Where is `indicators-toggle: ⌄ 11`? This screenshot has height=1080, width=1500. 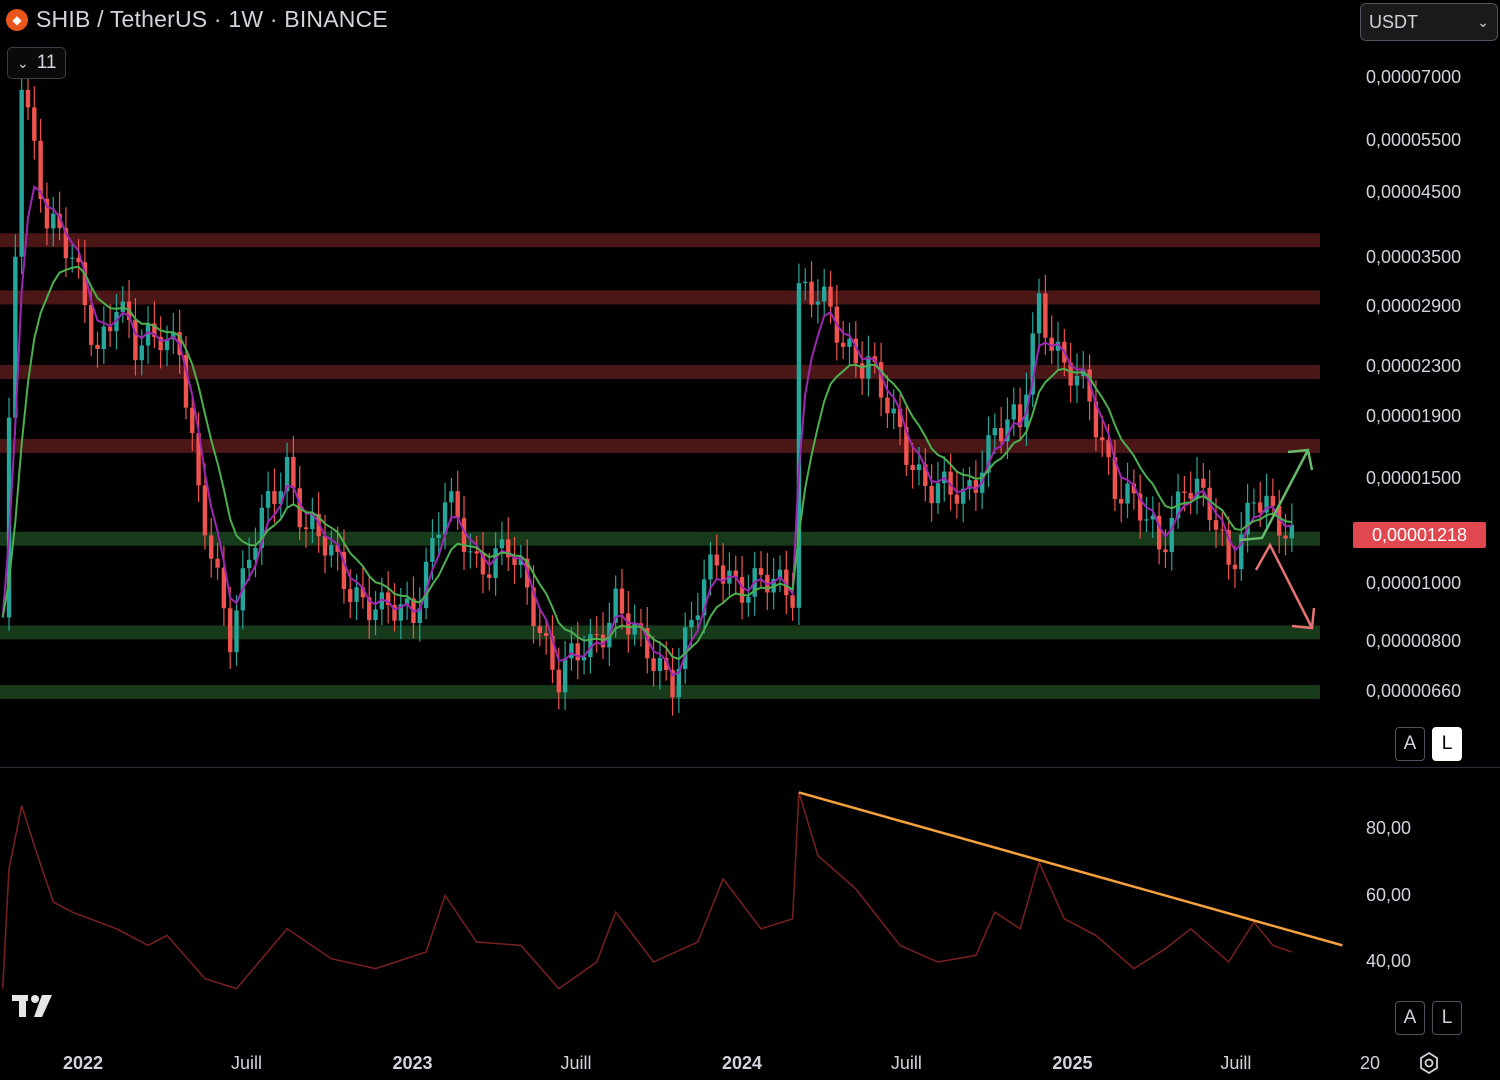
indicators-toggle: ⌄ 11 is located at coordinates (37, 63).